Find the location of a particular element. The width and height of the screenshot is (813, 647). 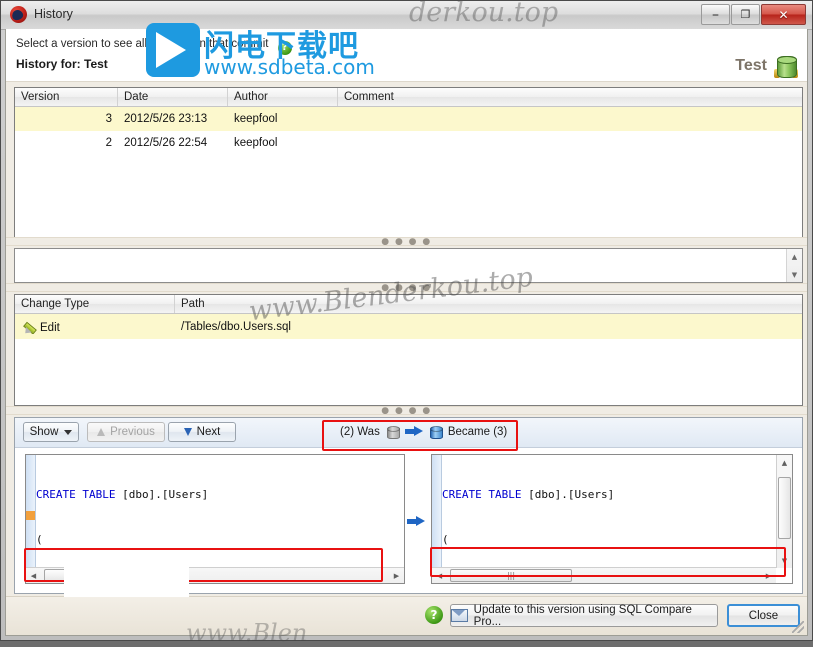

arrow-up-icon is located at coordinates (101, 432).